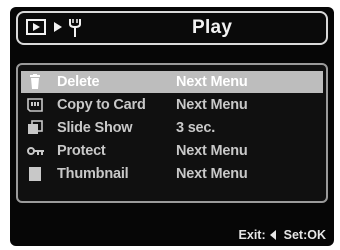 This screenshot has height=250, width=340. I want to click on menu-item-label: Delete, so click(78, 82).